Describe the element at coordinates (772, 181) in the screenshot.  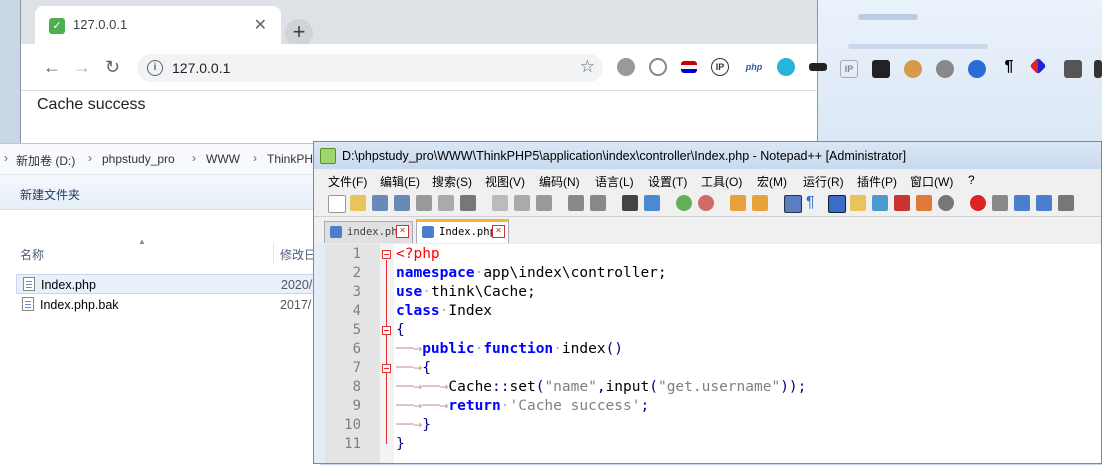
I see `menu-macro: 宏(M)` at that location.